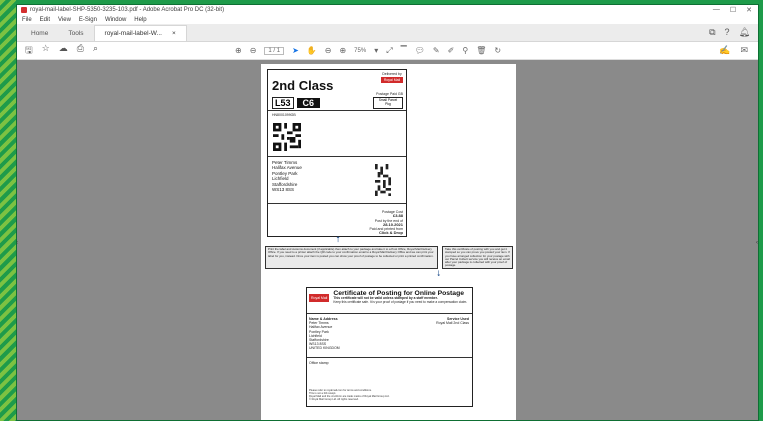 This screenshot has height=421, width=763. Describe the element at coordinates (39, 33) in the screenshot. I see `tab-home: Home` at that location.